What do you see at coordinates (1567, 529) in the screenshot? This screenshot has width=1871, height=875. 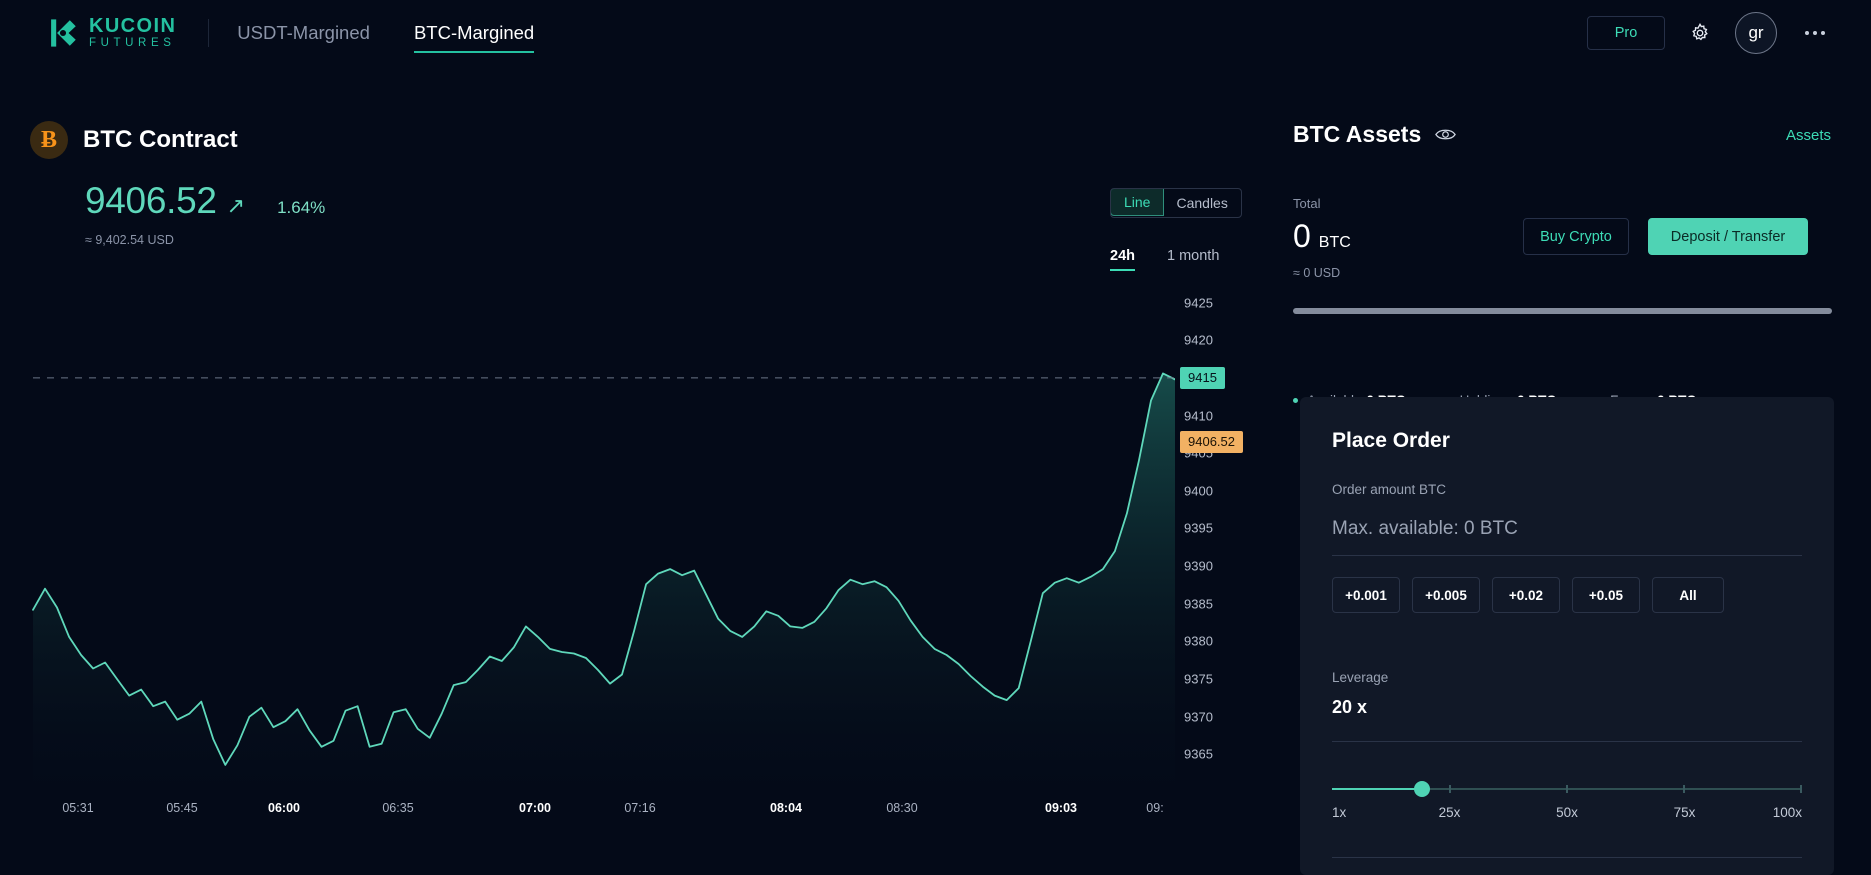 I see `order-amount-input` at bounding box center [1567, 529].